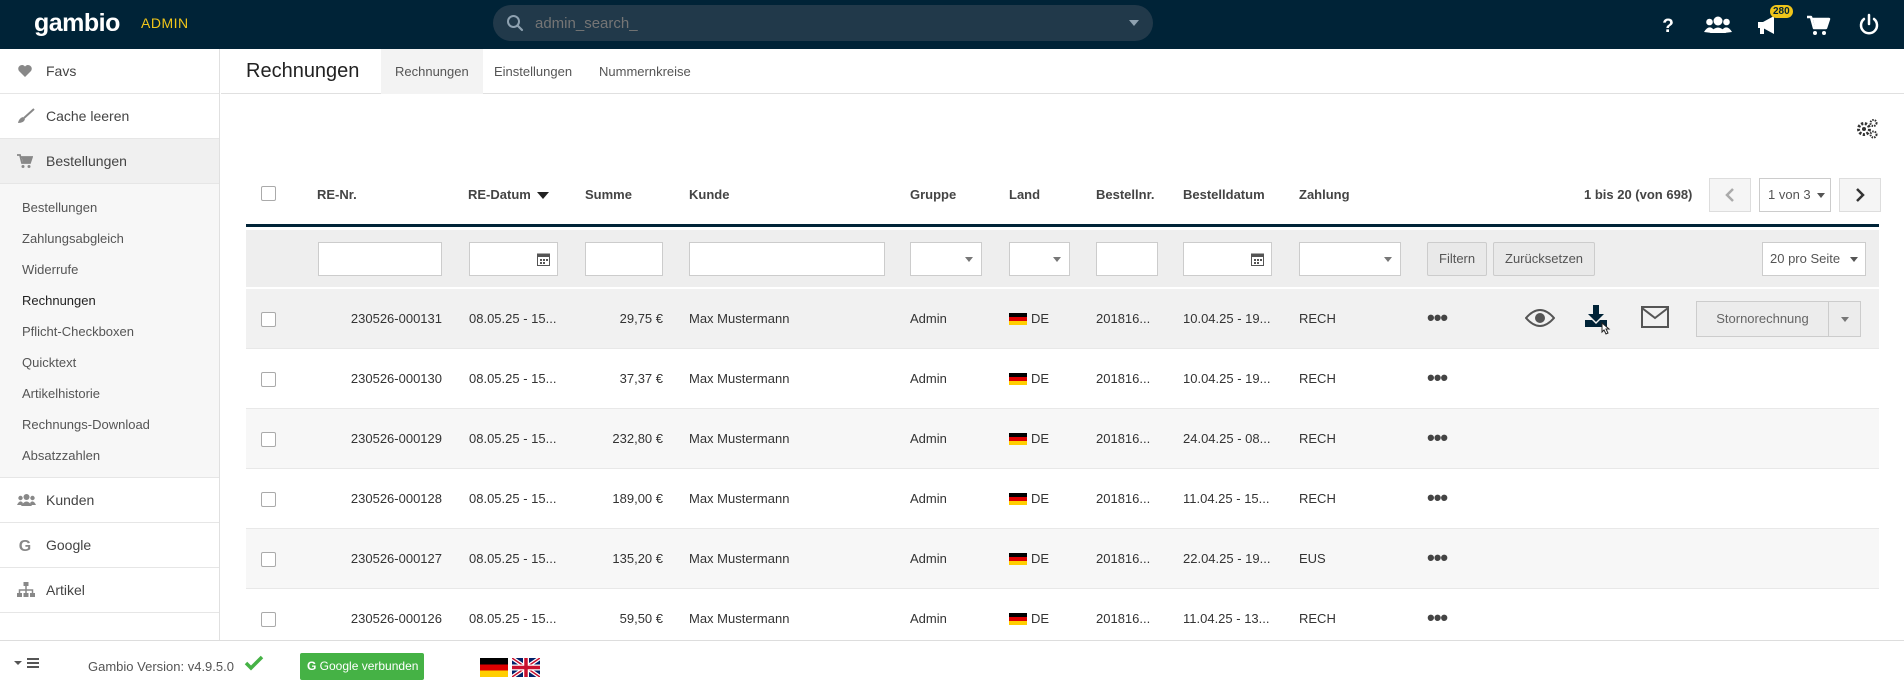 The image size is (1904, 686). Describe the element at coordinates (1350, 259) in the screenshot. I see `filter-zahlung` at that location.